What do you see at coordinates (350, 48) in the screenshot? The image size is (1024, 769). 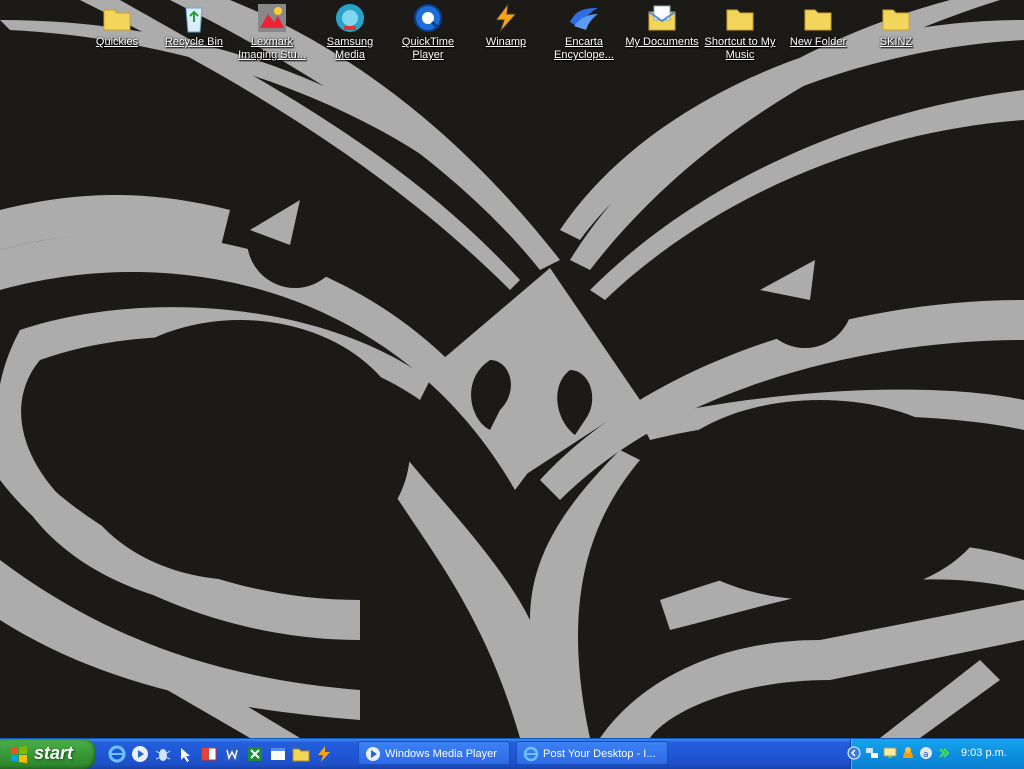 I see `desktop-icon-label: Samsung Media Studio5` at bounding box center [350, 48].